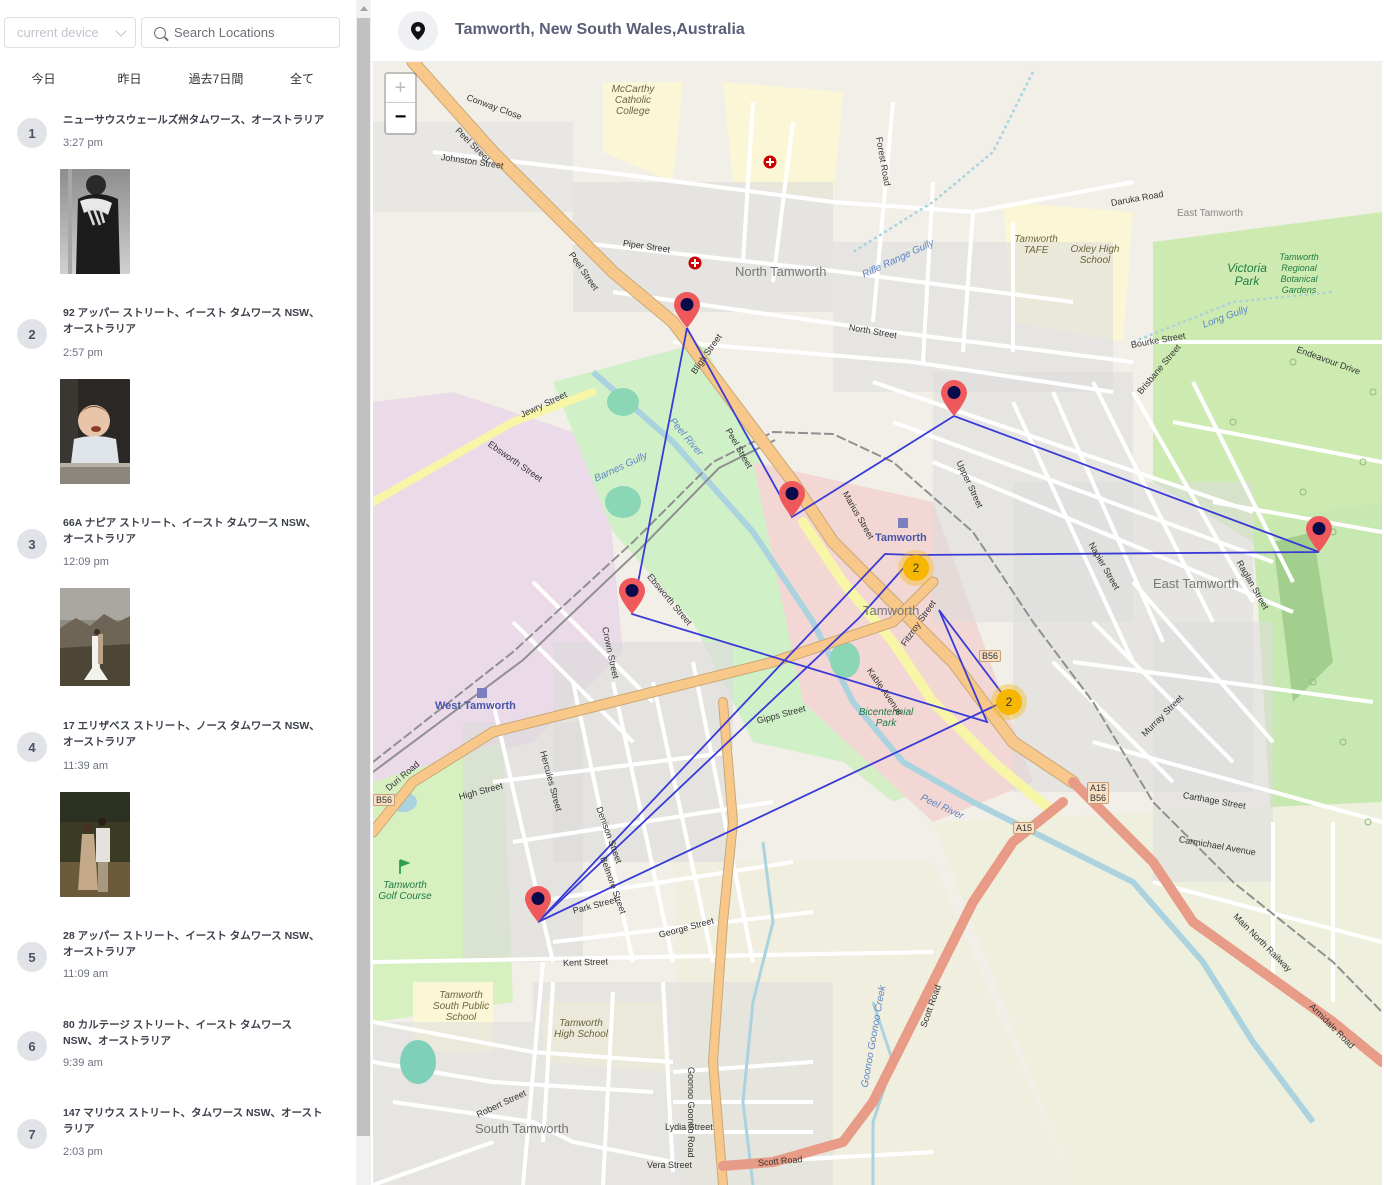 This screenshot has height=1185, width=1384. I want to click on map-label-west-tamworth: West Tamworth, so click(475, 706).